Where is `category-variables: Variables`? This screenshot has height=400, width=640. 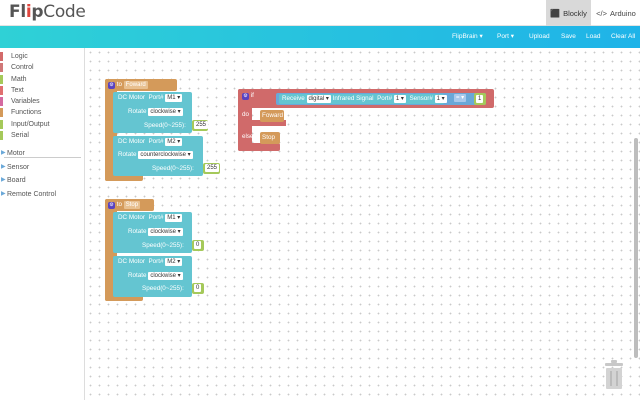 category-variables: Variables is located at coordinates (42, 101).